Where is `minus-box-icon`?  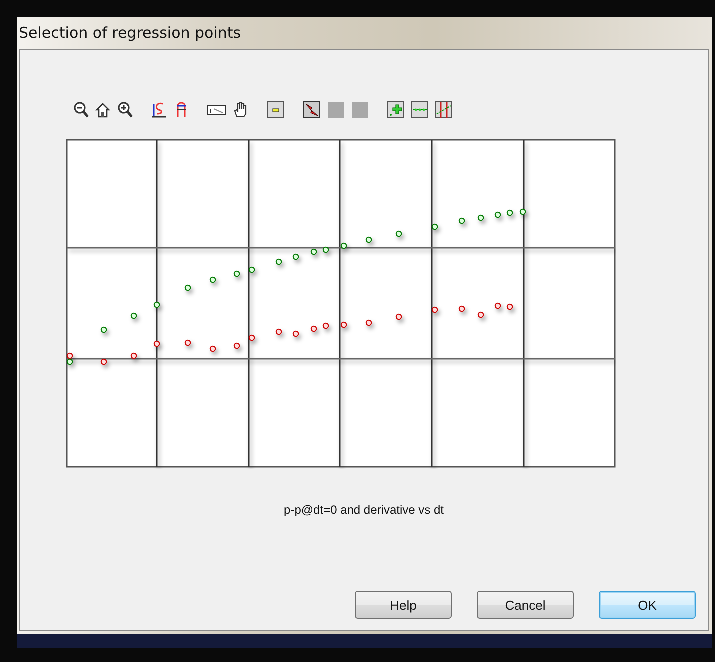
minus-box-icon is located at coordinates (276, 110).